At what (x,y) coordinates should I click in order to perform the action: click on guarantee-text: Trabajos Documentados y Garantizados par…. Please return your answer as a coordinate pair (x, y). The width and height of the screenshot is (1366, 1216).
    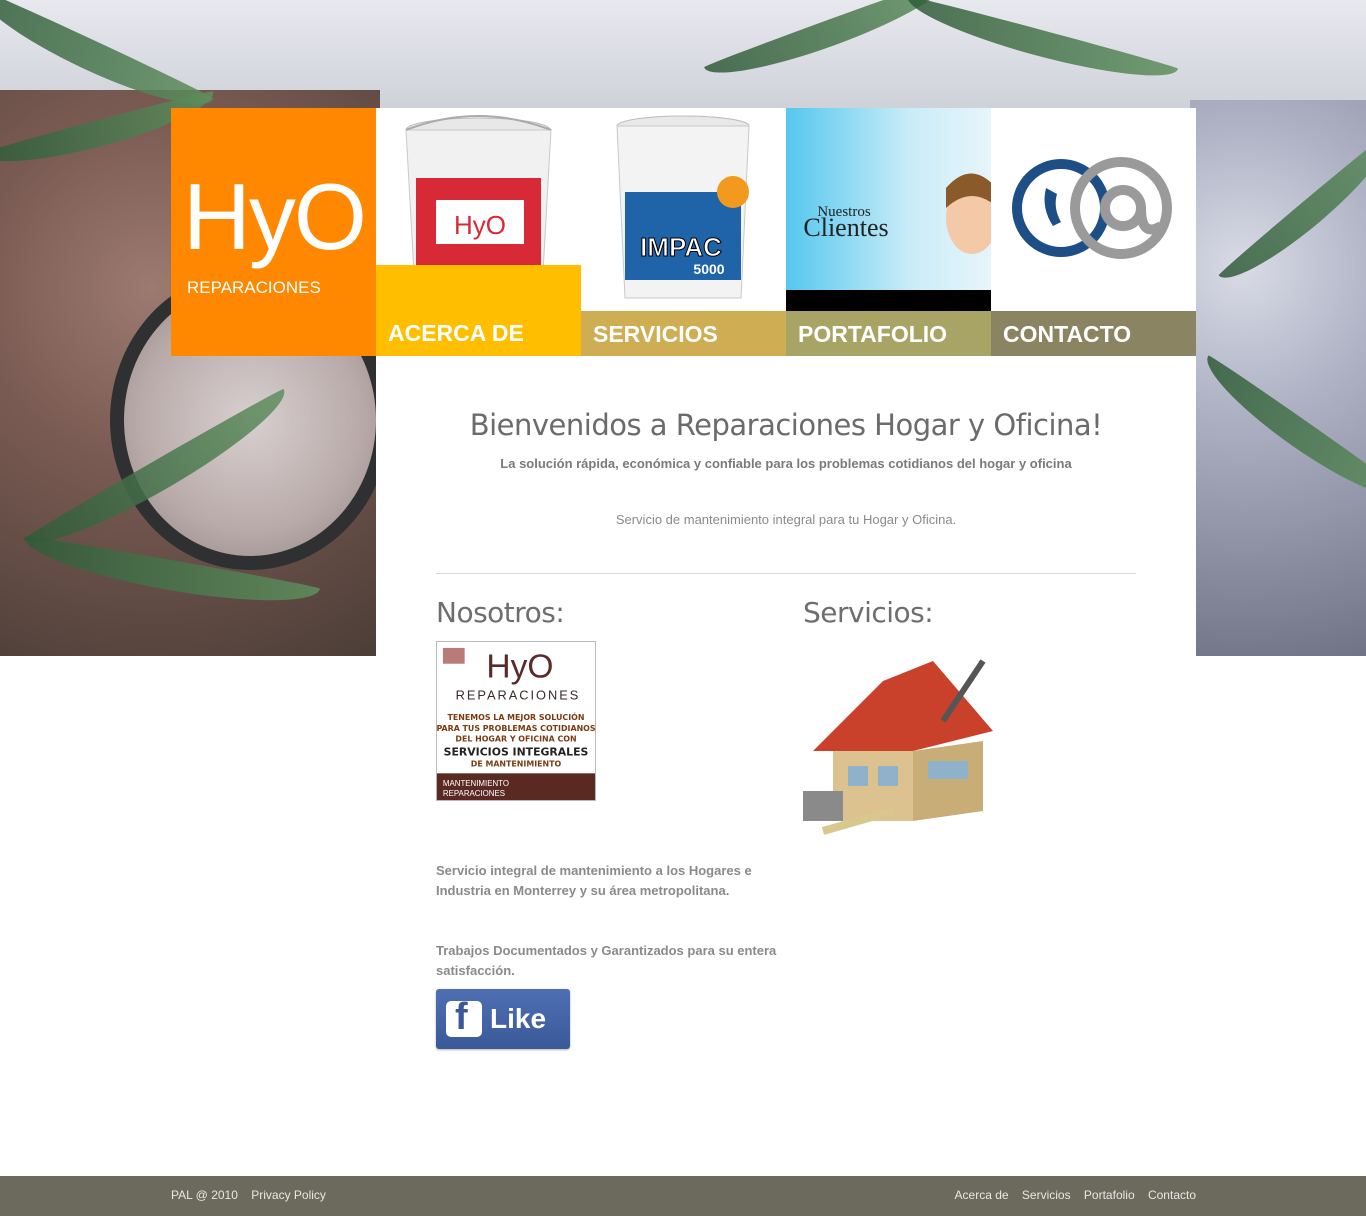
    Looking at the image, I should click on (606, 960).